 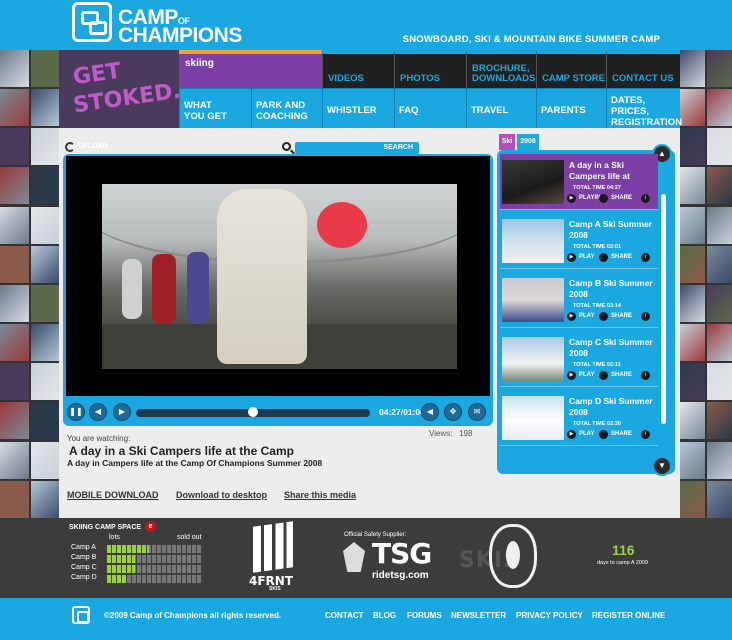 I want to click on pause-icon: ❚❚, so click(x=76, y=412).